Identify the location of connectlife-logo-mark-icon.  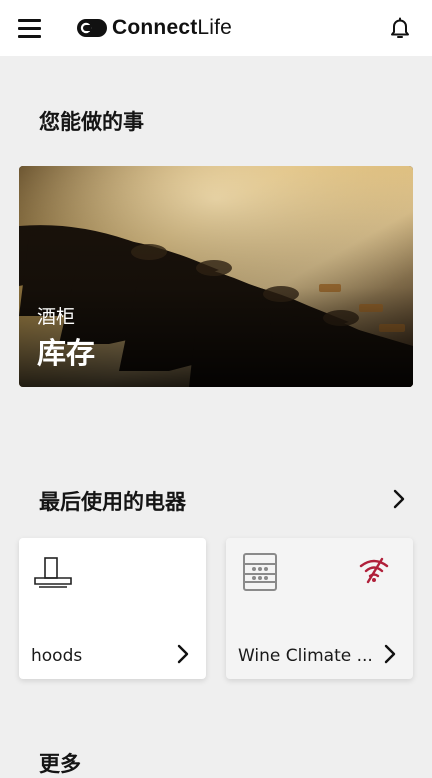
(92, 28).